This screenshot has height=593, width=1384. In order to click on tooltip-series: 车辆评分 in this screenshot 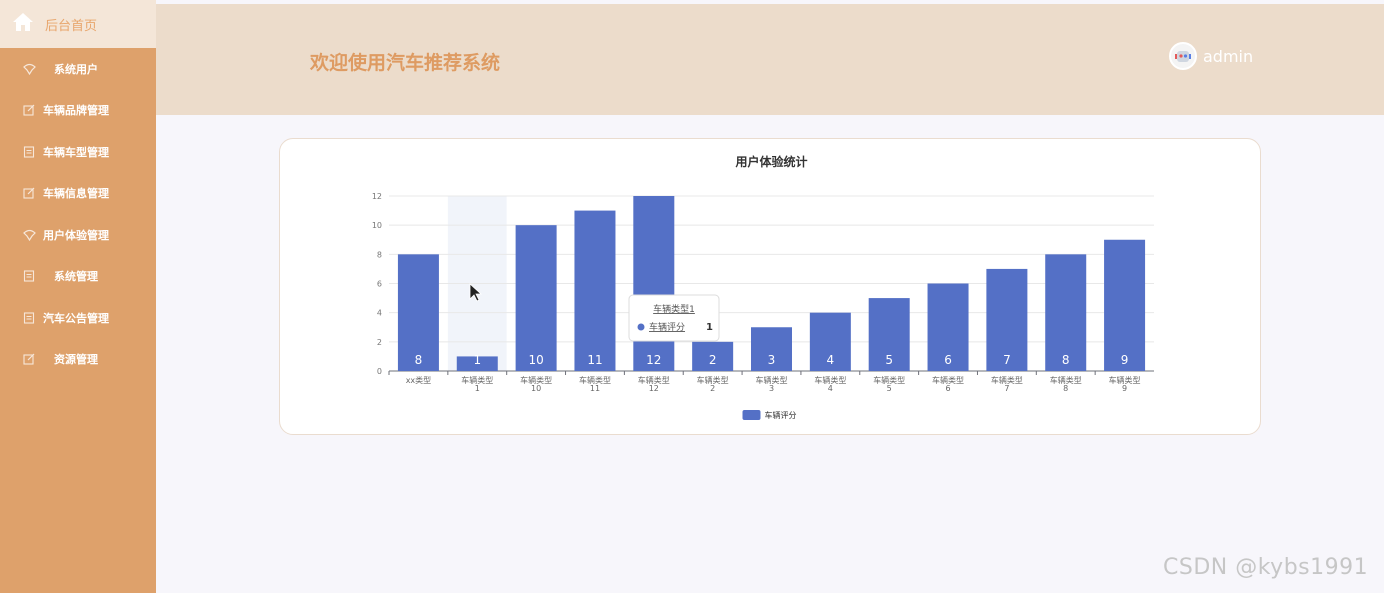, I will do `click(667, 327)`.